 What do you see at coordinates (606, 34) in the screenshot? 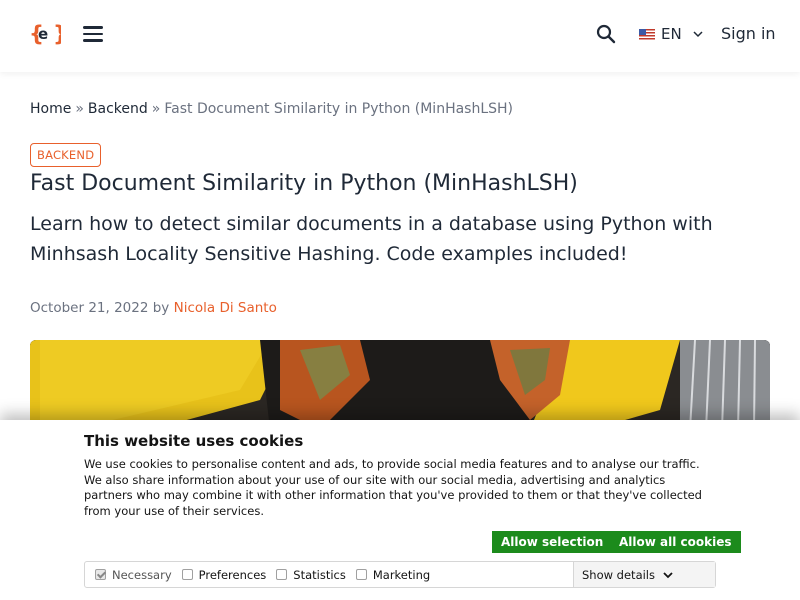
I see `search-icon` at bounding box center [606, 34].